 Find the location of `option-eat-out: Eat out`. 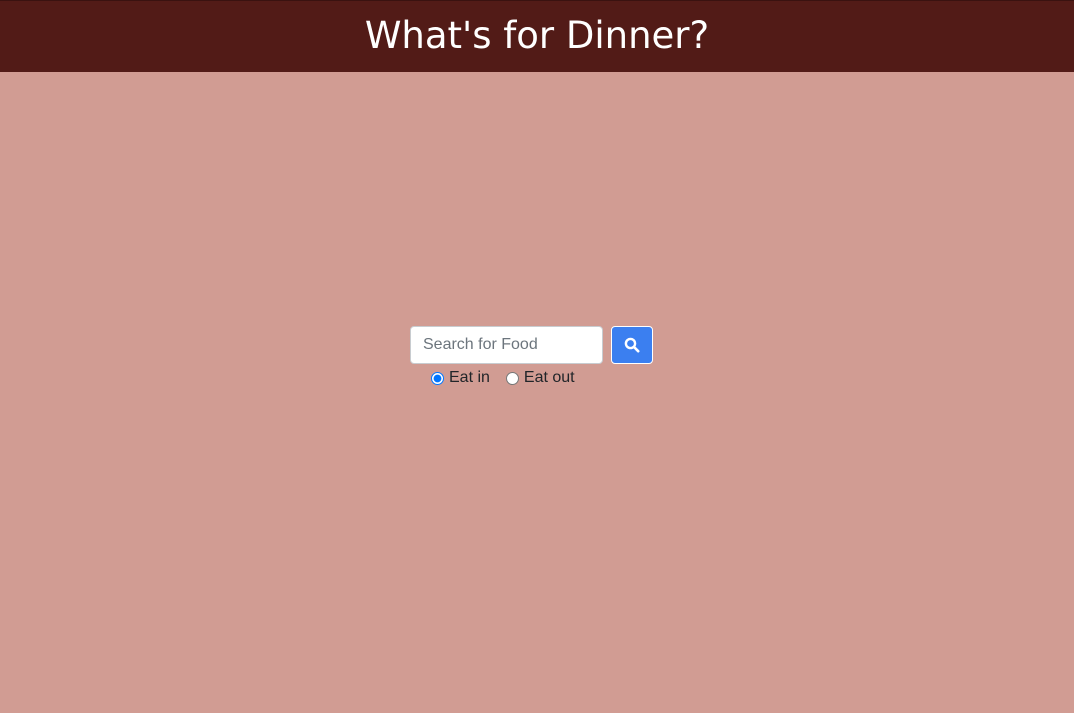

option-eat-out: Eat out is located at coordinates (539, 378).